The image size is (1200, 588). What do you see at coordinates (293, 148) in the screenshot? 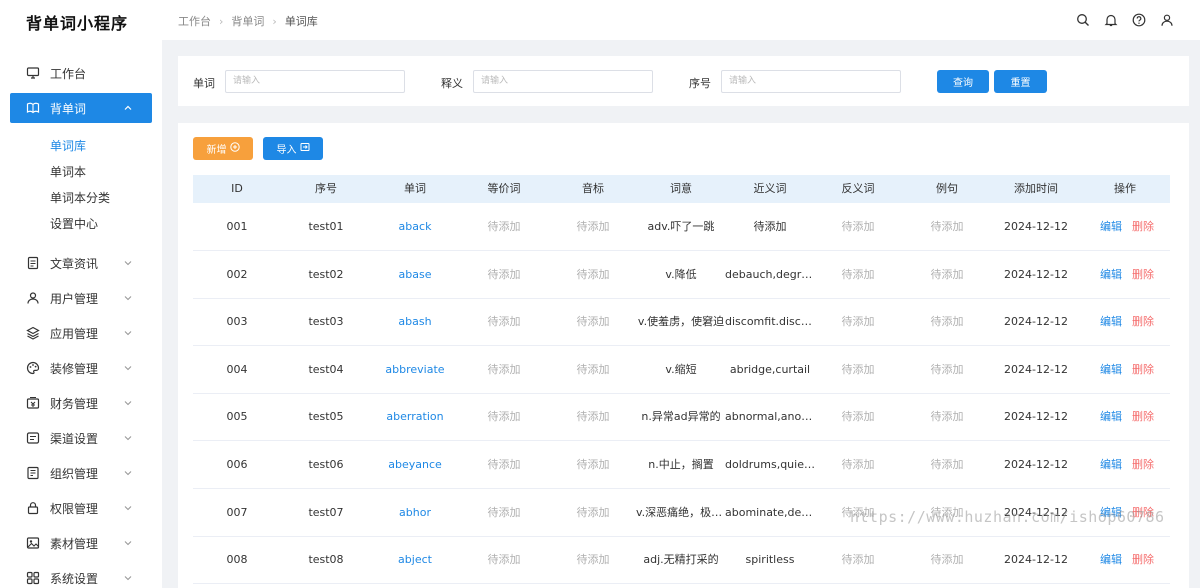
I see `import-button: 导入` at bounding box center [293, 148].